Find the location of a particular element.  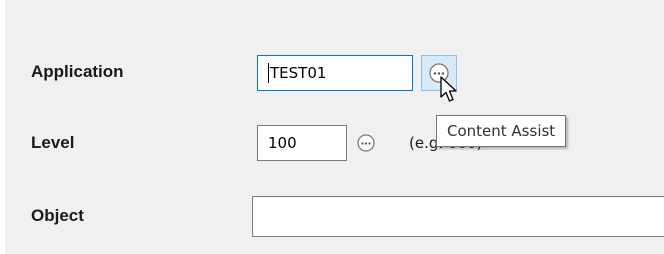

content-assist-tooltip: Content Assist is located at coordinates (501, 131).